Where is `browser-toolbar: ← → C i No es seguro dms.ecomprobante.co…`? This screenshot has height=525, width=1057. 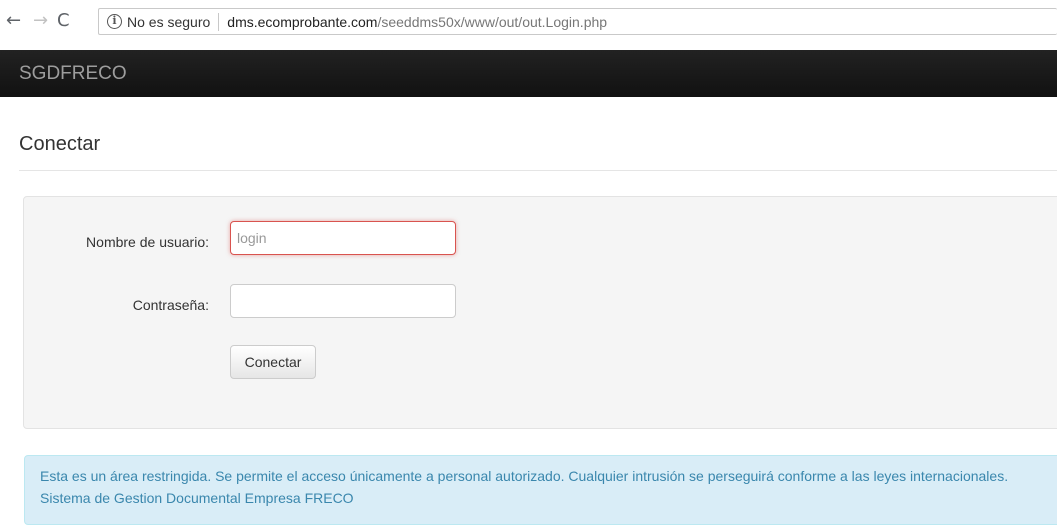 browser-toolbar: ← → C i No es seguro dms.ecomprobante.co… is located at coordinates (528, 25).